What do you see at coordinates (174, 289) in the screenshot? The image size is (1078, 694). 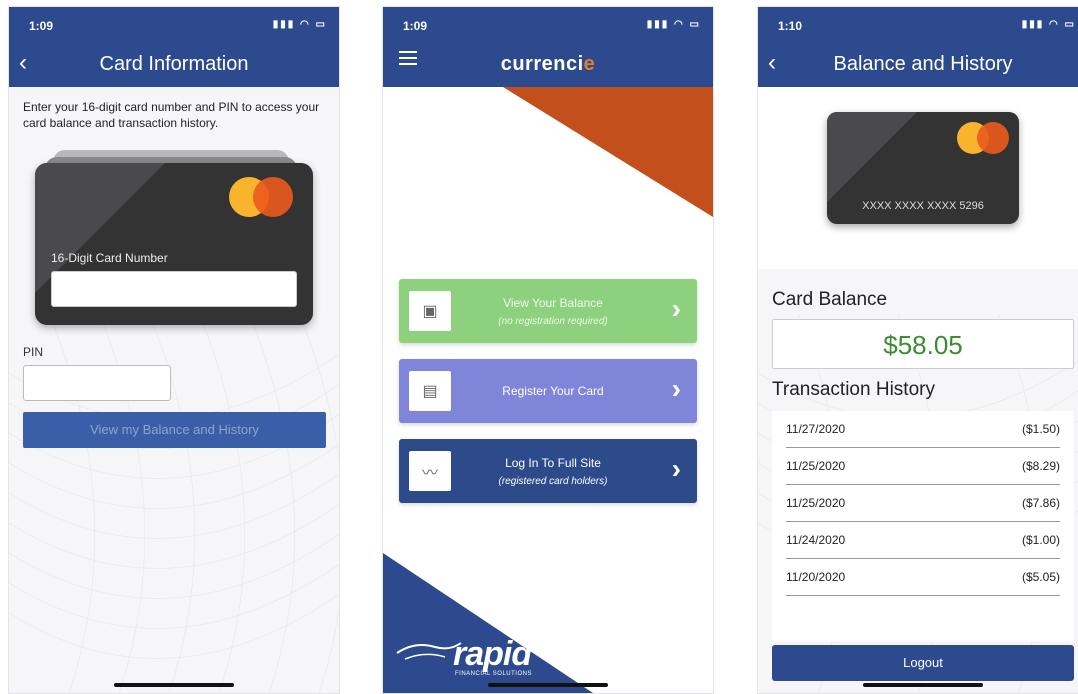 I see `card-number-input` at bounding box center [174, 289].